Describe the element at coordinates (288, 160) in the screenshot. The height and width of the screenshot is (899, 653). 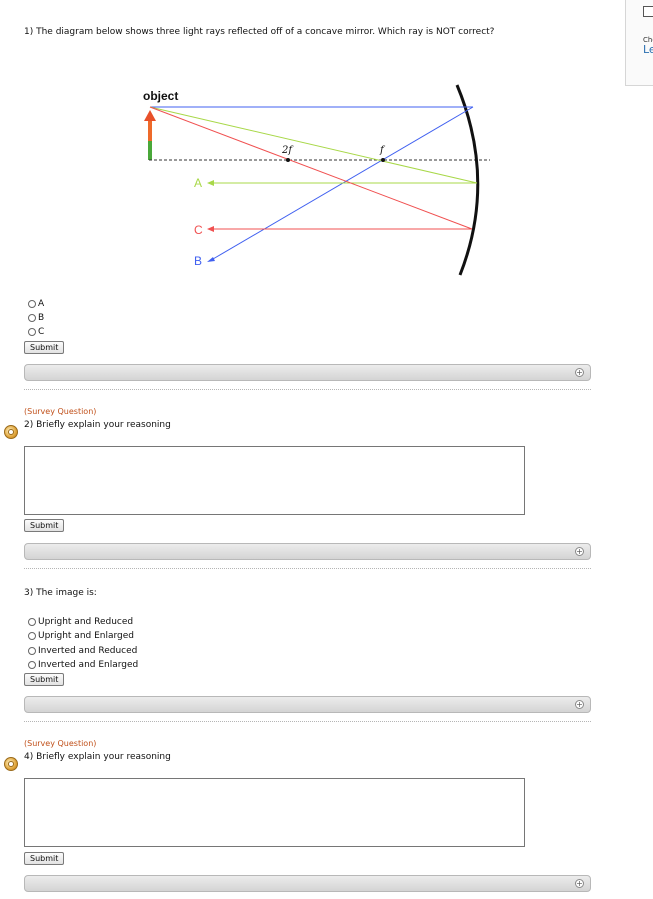
I see `point-2f` at that location.